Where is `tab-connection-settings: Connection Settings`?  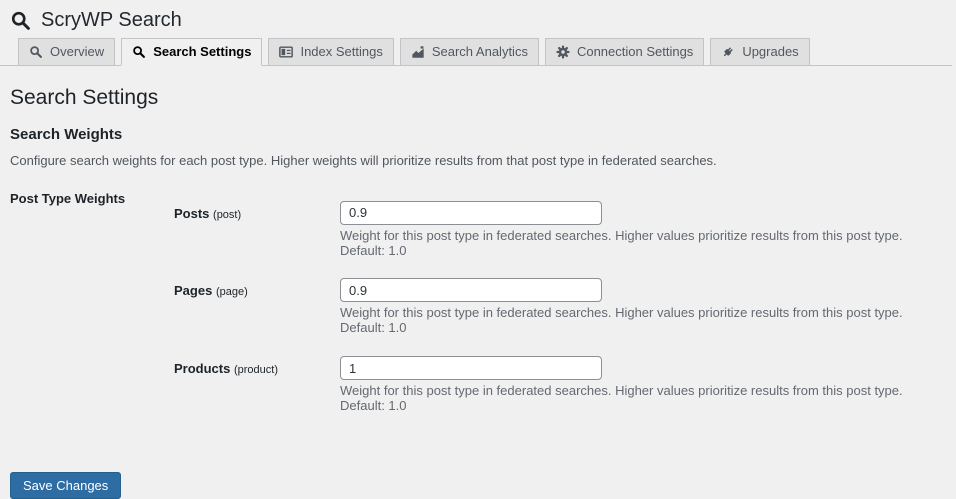 tab-connection-settings: Connection Settings is located at coordinates (624, 52).